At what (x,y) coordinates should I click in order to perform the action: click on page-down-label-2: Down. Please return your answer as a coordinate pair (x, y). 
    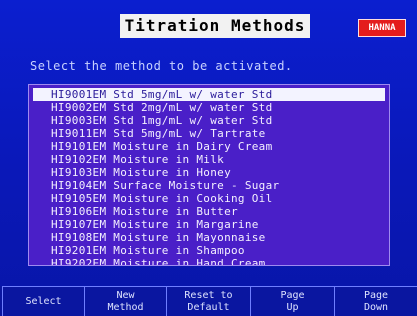
    Looking at the image, I should click on (376, 307).